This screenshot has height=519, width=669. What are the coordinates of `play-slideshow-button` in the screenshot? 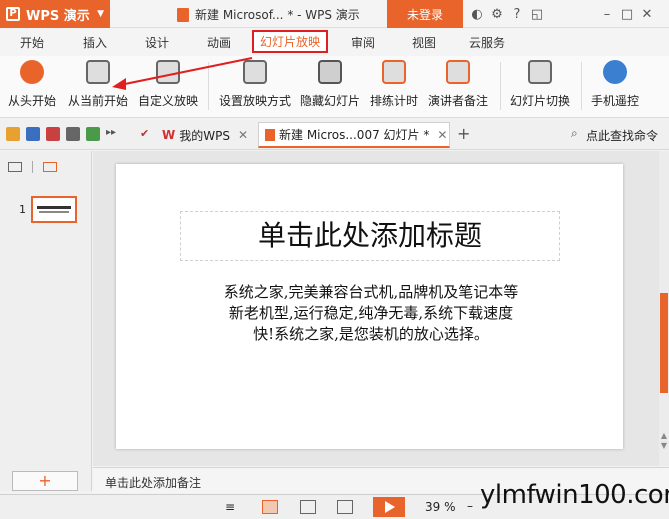 It's located at (389, 507).